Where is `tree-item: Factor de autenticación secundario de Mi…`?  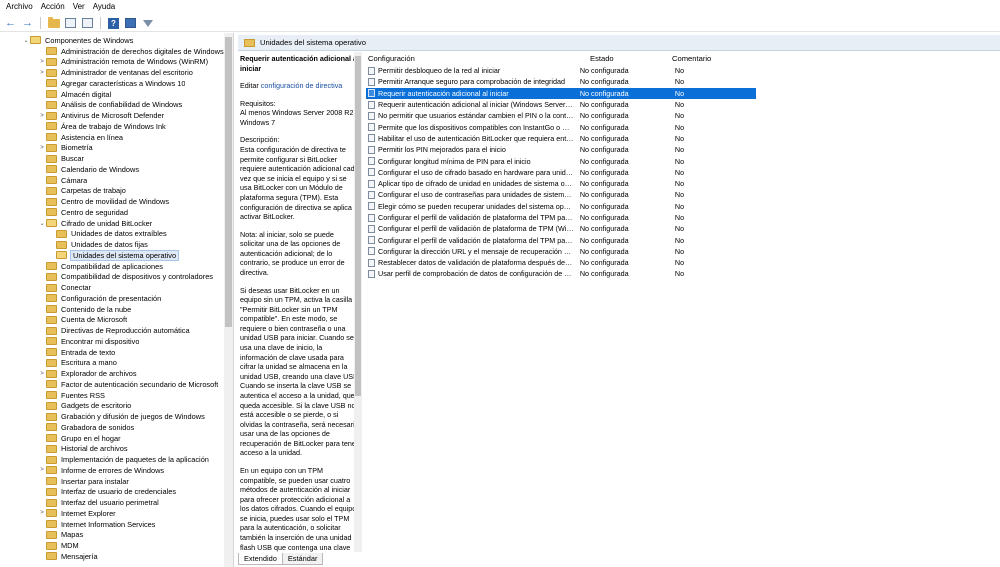
tree-item: Factor de autenticación secundario de Mi… is located at coordinates (112, 384).